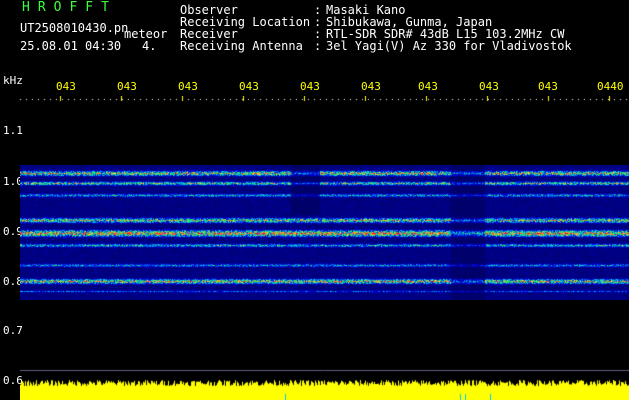 Image resolution: width=629 pixels, height=400 pixels. Describe the element at coordinates (13, 80) in the screenshot. I see `y-axis-unit: kHz` at that location.